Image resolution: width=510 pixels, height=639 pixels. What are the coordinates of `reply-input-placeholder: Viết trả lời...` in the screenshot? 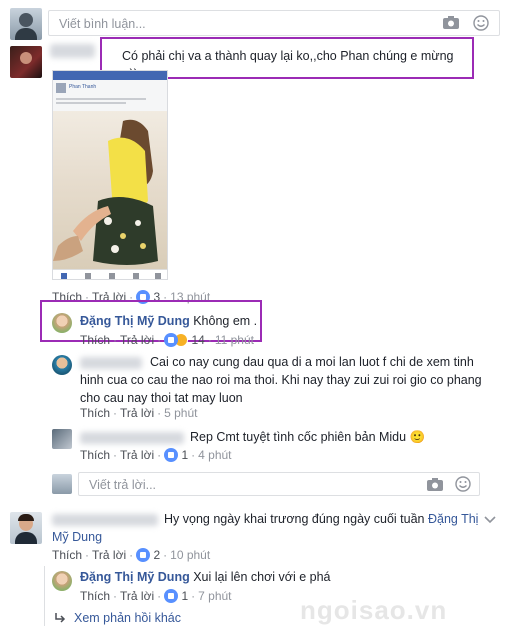 It's located at (123, 485).